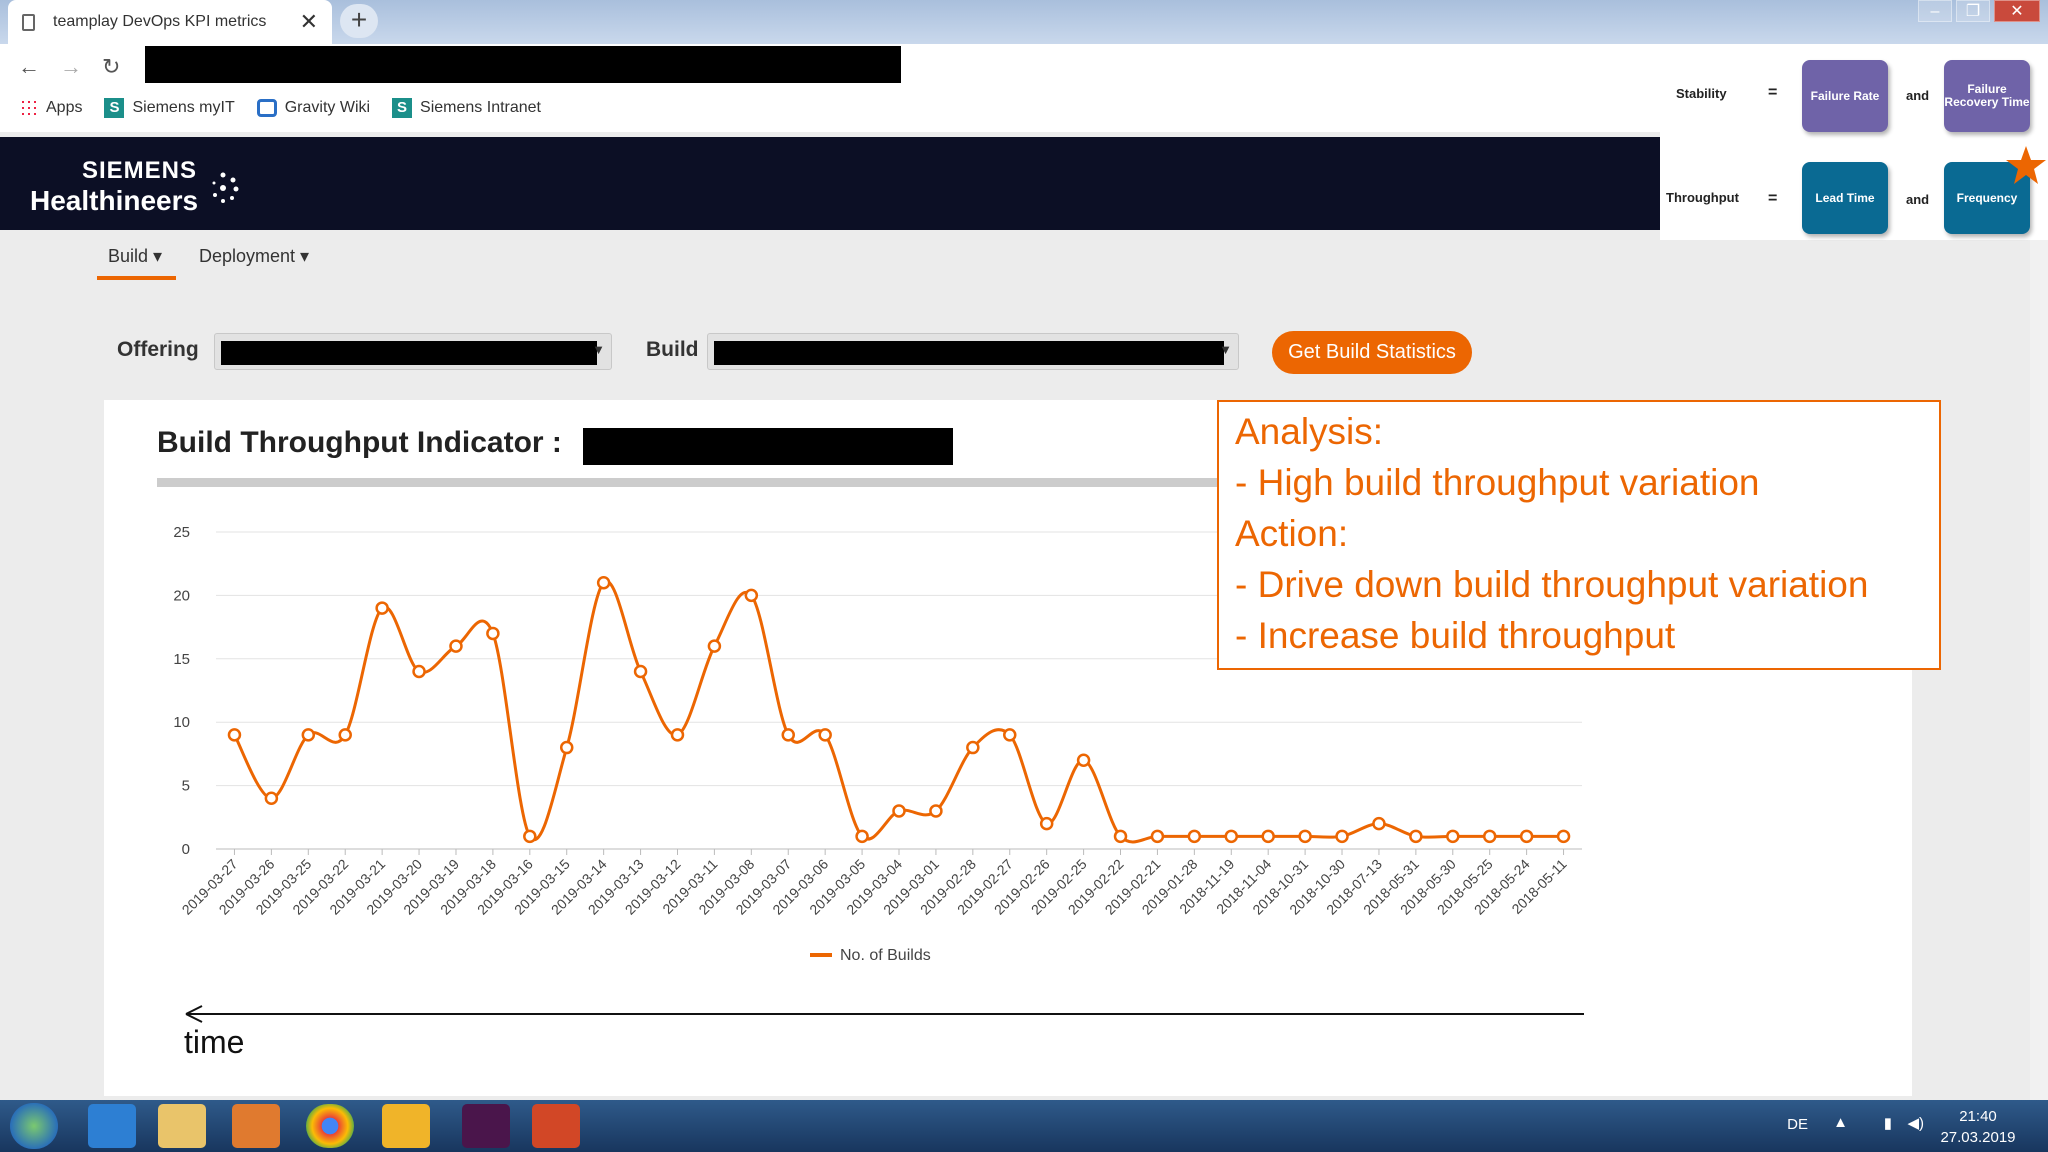 This screenshot has height=1152, width=2048. Describe the element at coordinates (1372, 352) in the screenshot. I see `get-build-statistics-button: Get Build Statistics` at that location.